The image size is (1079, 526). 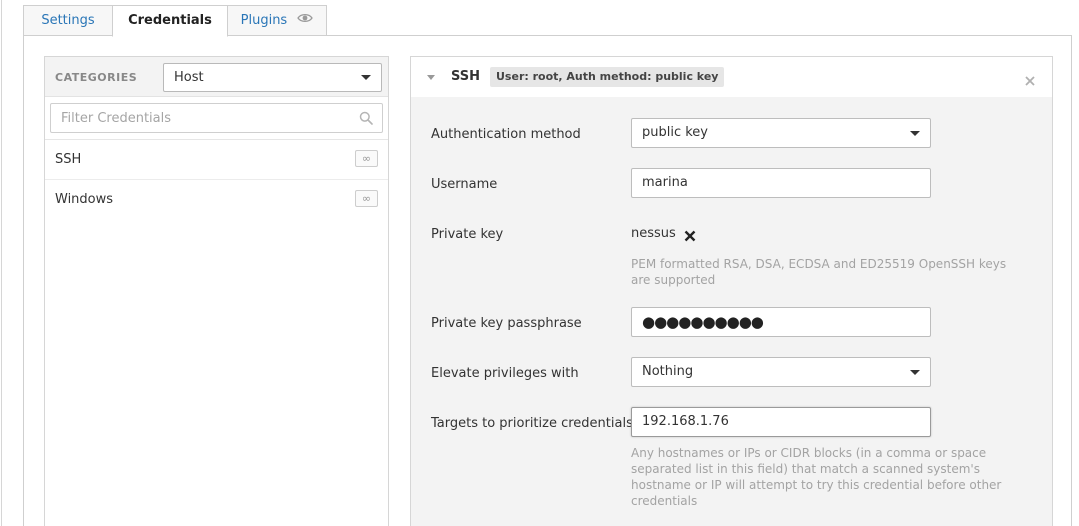 What do you see at coordinates (781, 183) in the screenshot?
I see `username-field: marina` at bounding box center [781, 183].